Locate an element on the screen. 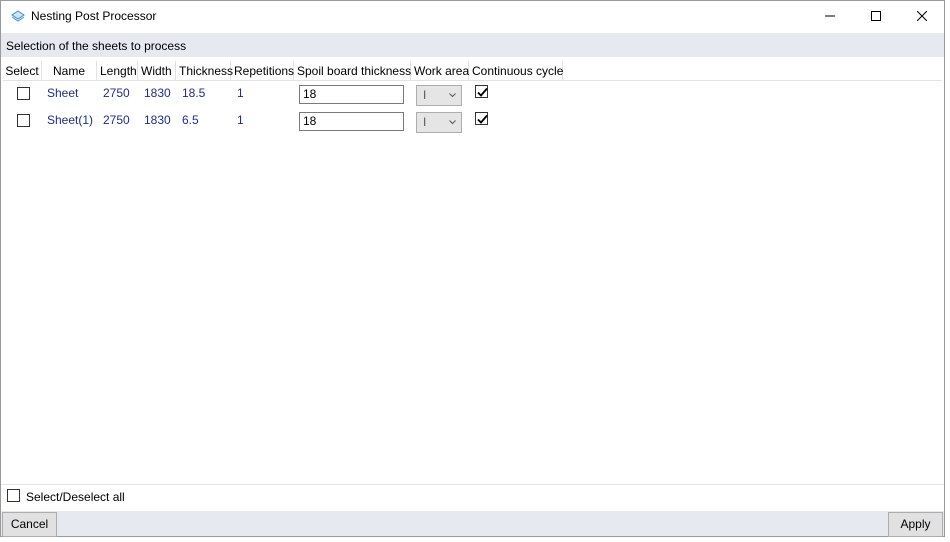  column-header-thickness: Thickness is located at coordinates (204, 71).